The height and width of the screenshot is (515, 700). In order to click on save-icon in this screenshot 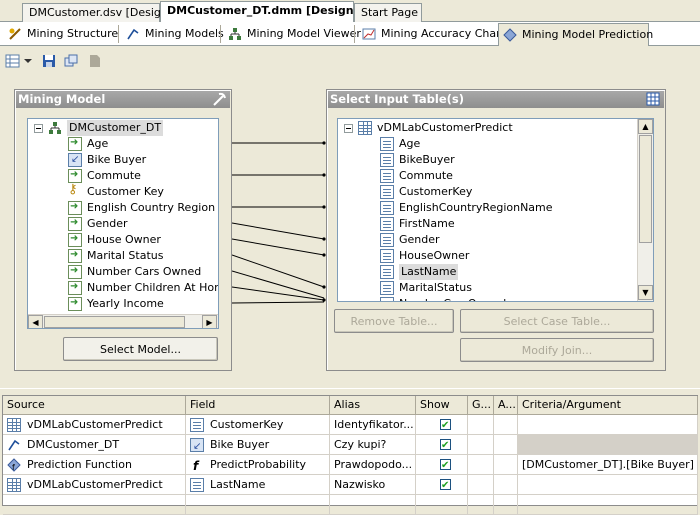, I will do `click(49, 61)`.